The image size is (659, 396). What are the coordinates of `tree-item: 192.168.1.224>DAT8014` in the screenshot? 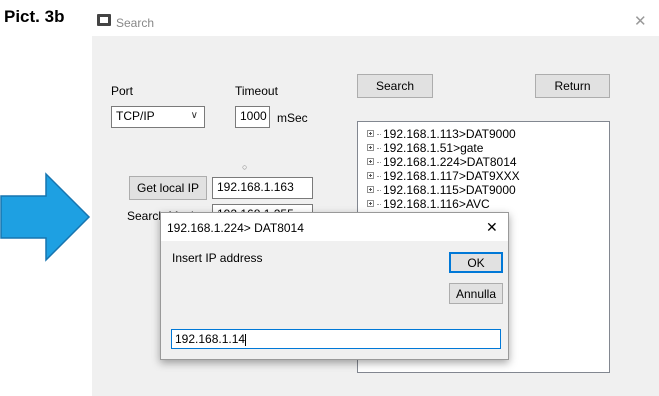 It's located at (442, 162).